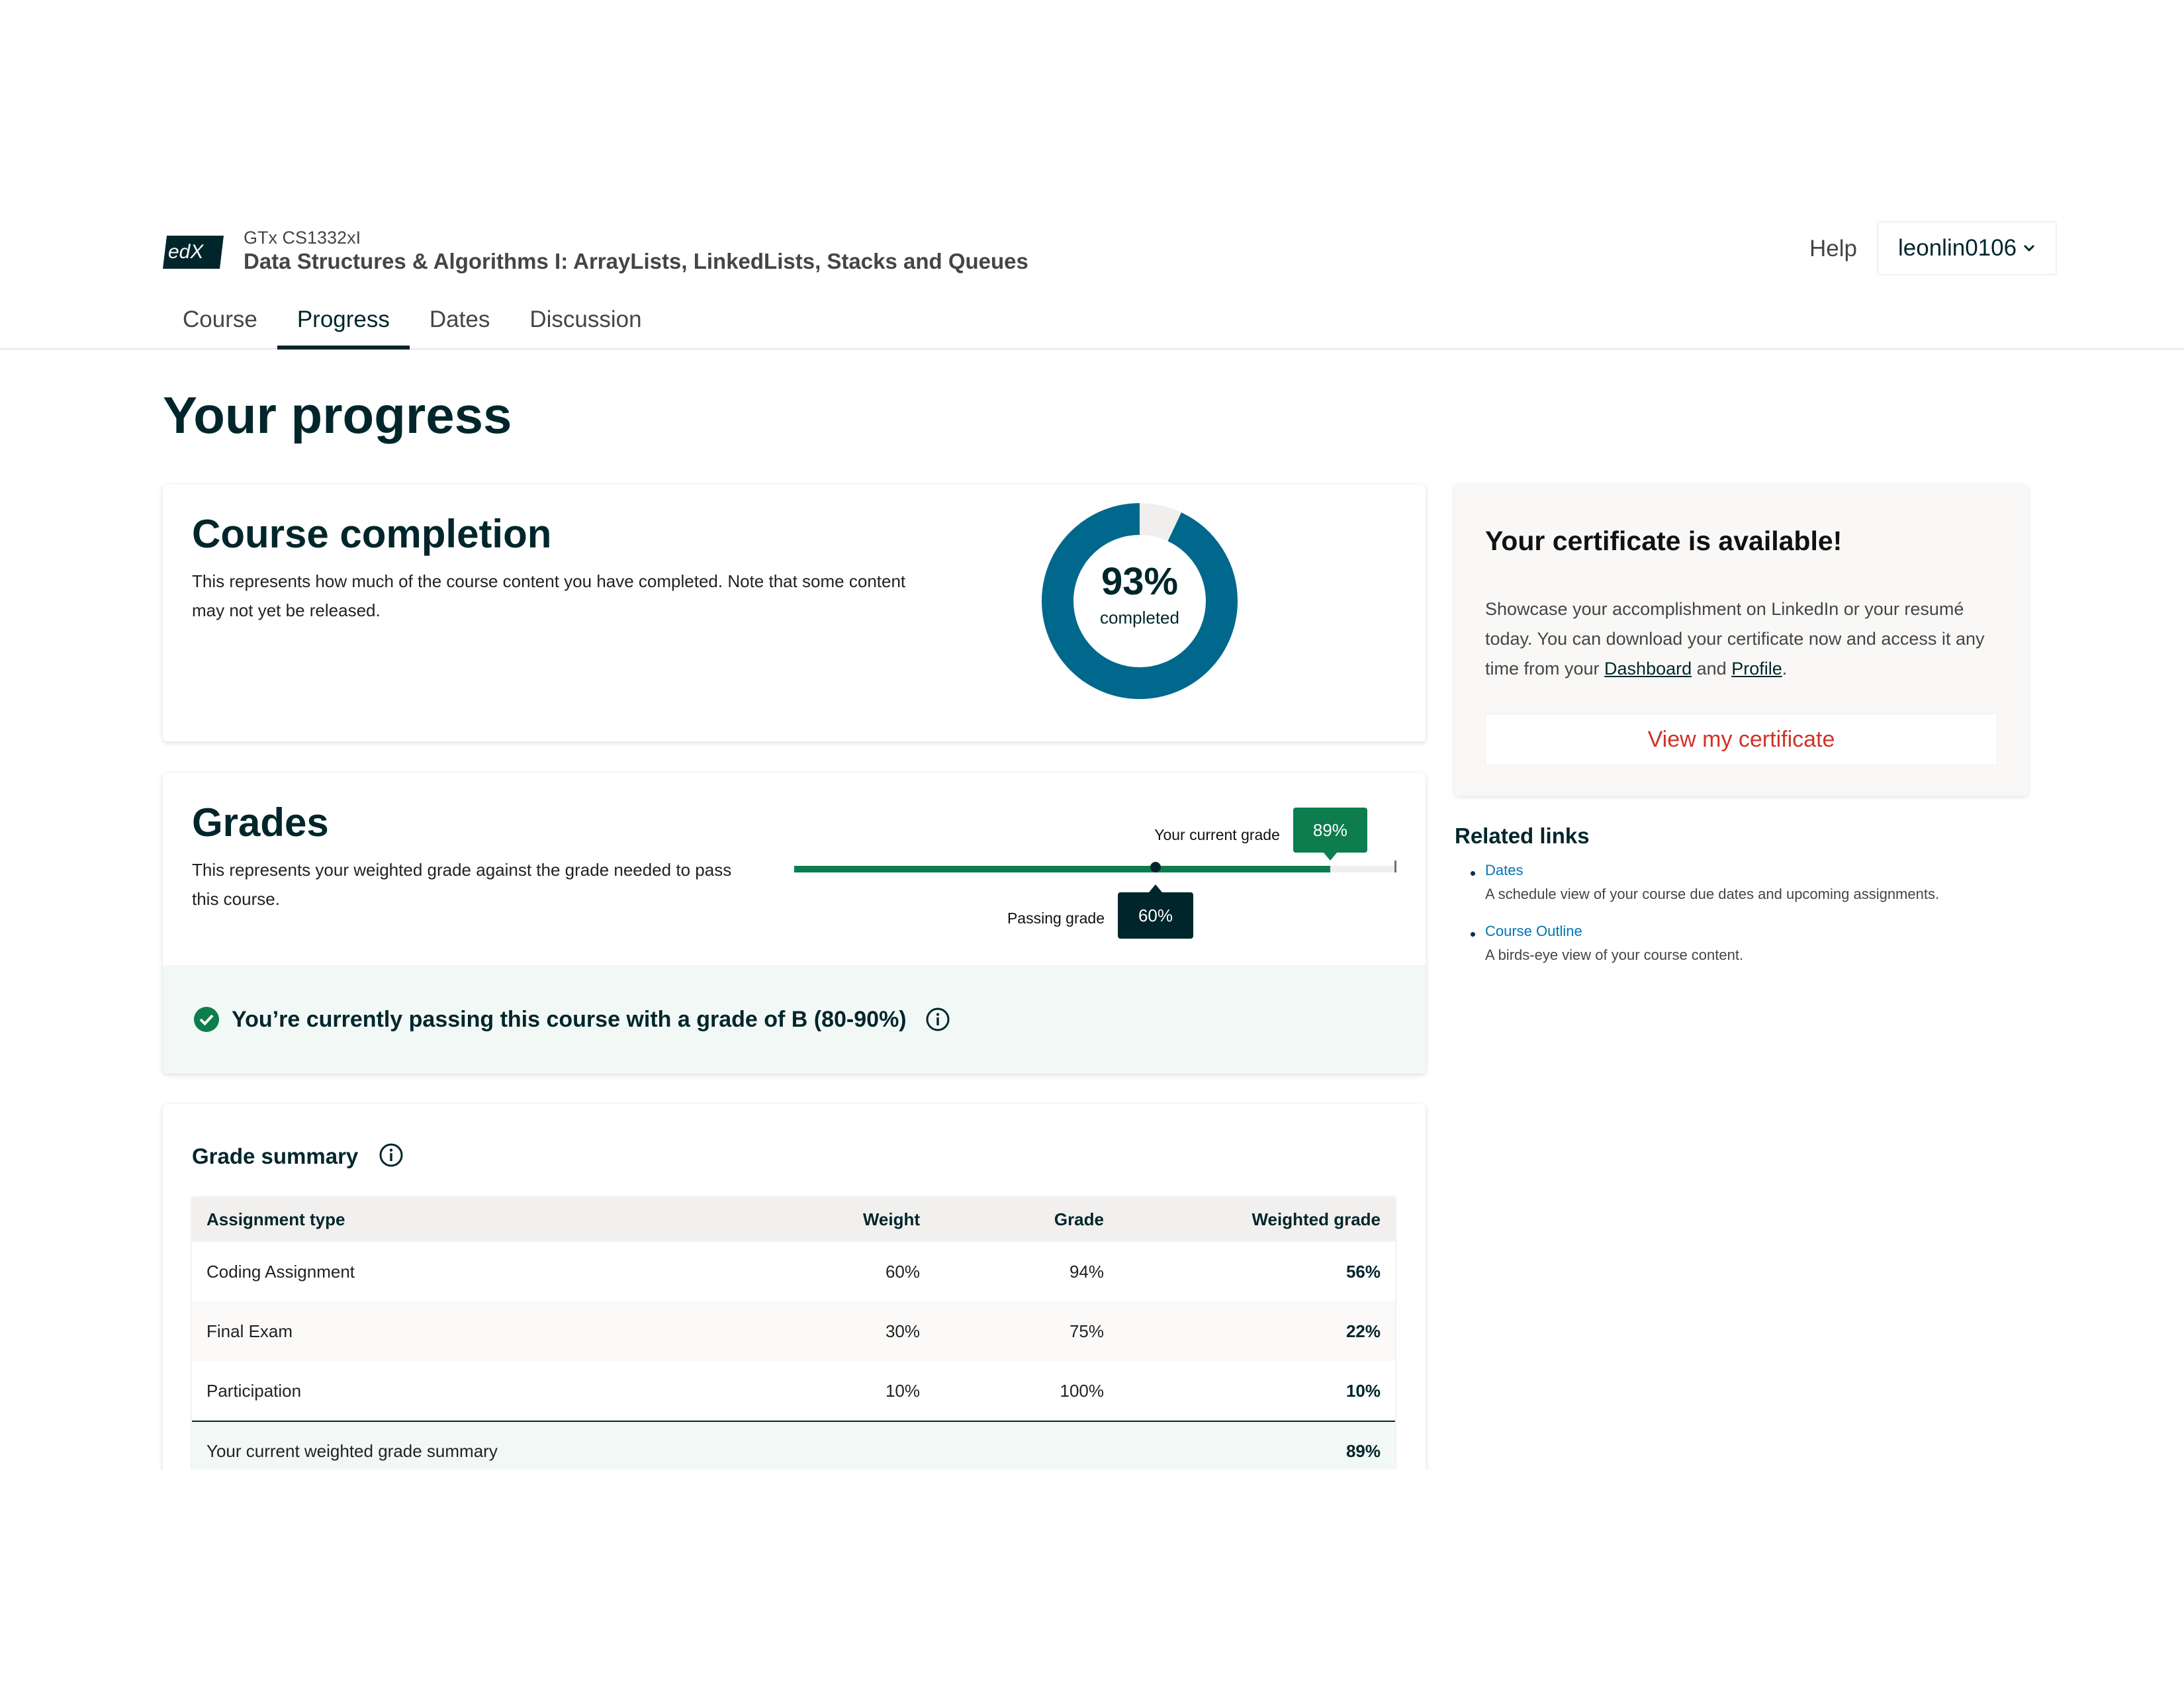 The image size is (2184, 1688). Describe the element at coordinates (793, 1391) in the screenshot. I see `table-row: Participation 10% 100% 10%` at that location.